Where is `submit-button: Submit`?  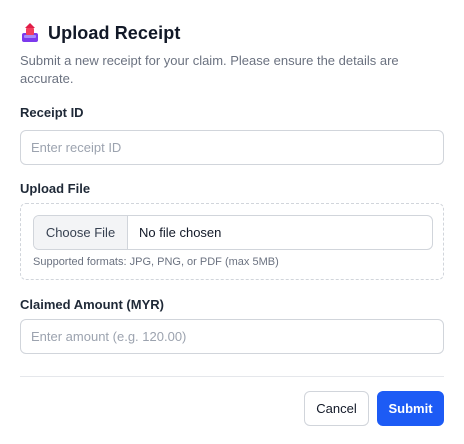 submit-button: Submit is located at coordinates (410, 408).